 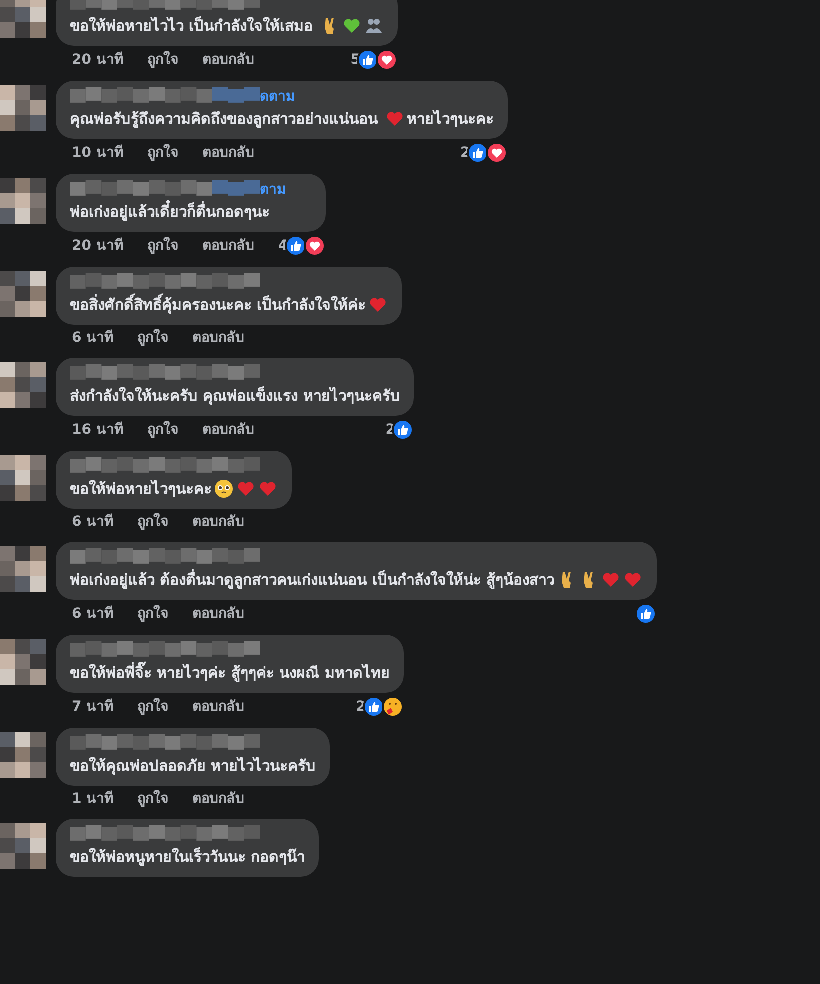 I want to click on comment-time: 7 นาที, so click(x=93, y=707).